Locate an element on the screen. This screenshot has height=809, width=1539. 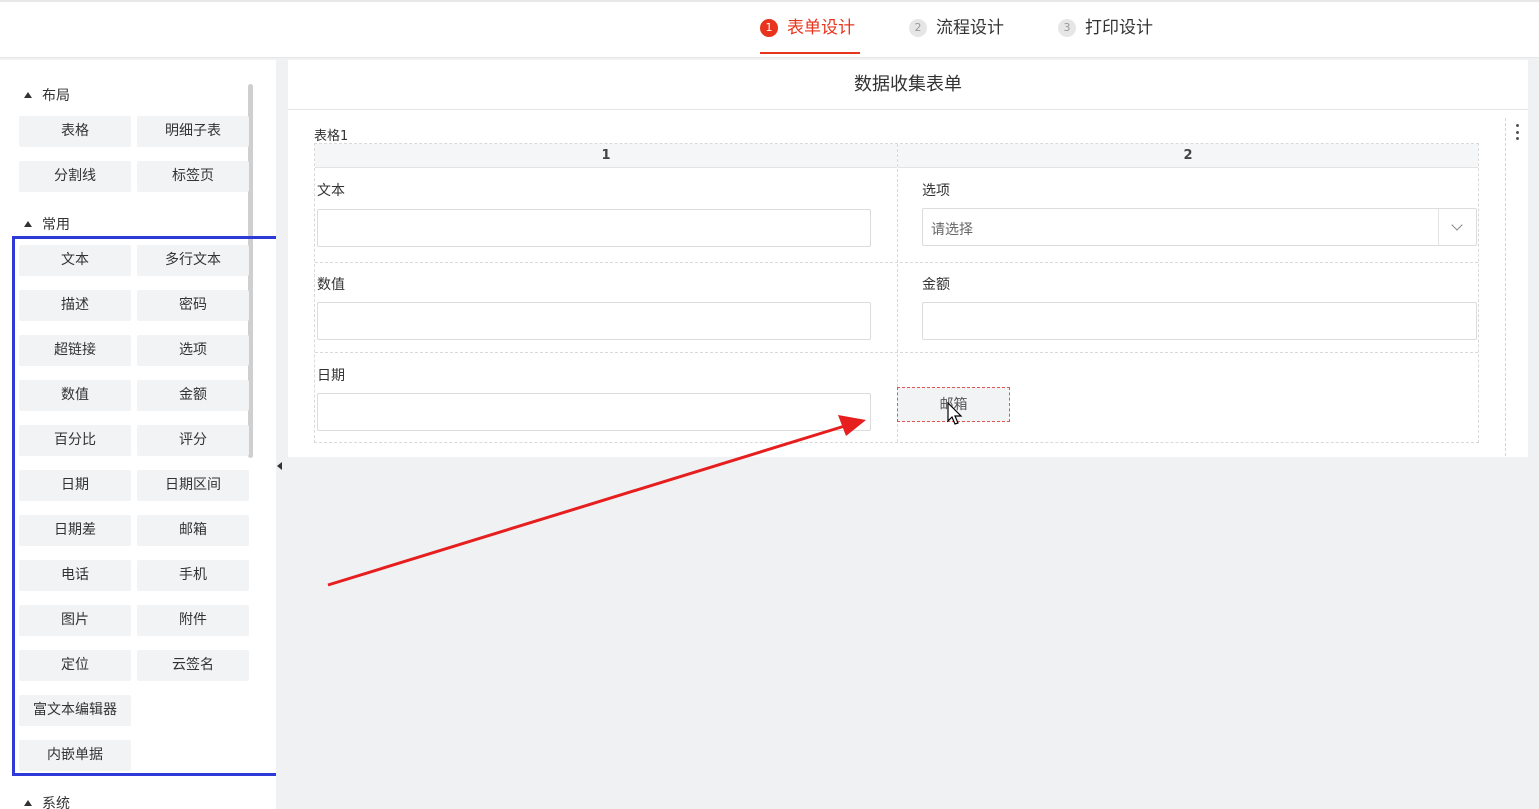
section-system: 系统 is located at coordinates (47, 801).